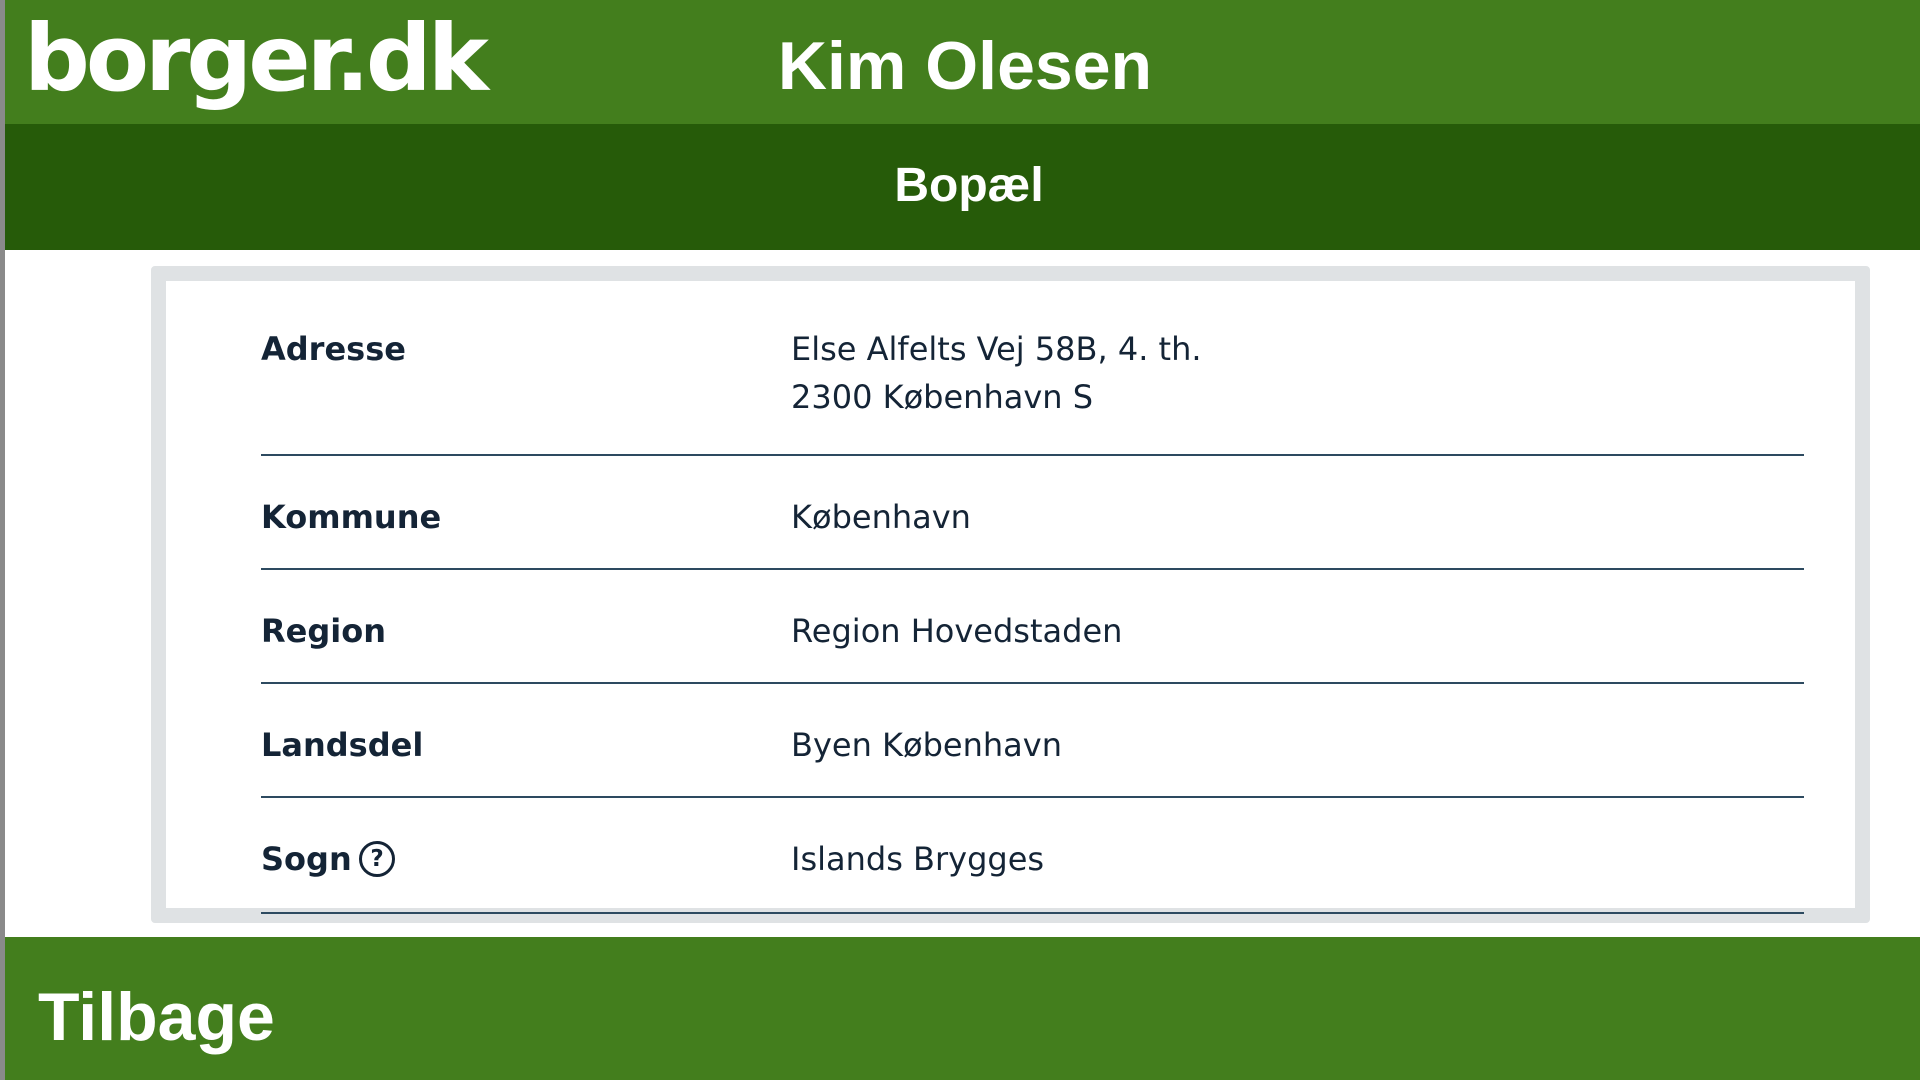 The height and width of the screenshot is (1080, 1920). What do you see at coordinates (306, 859) in the screenshot?
I see `parish-label-text: Sogn` at bounding box center [306, 859].